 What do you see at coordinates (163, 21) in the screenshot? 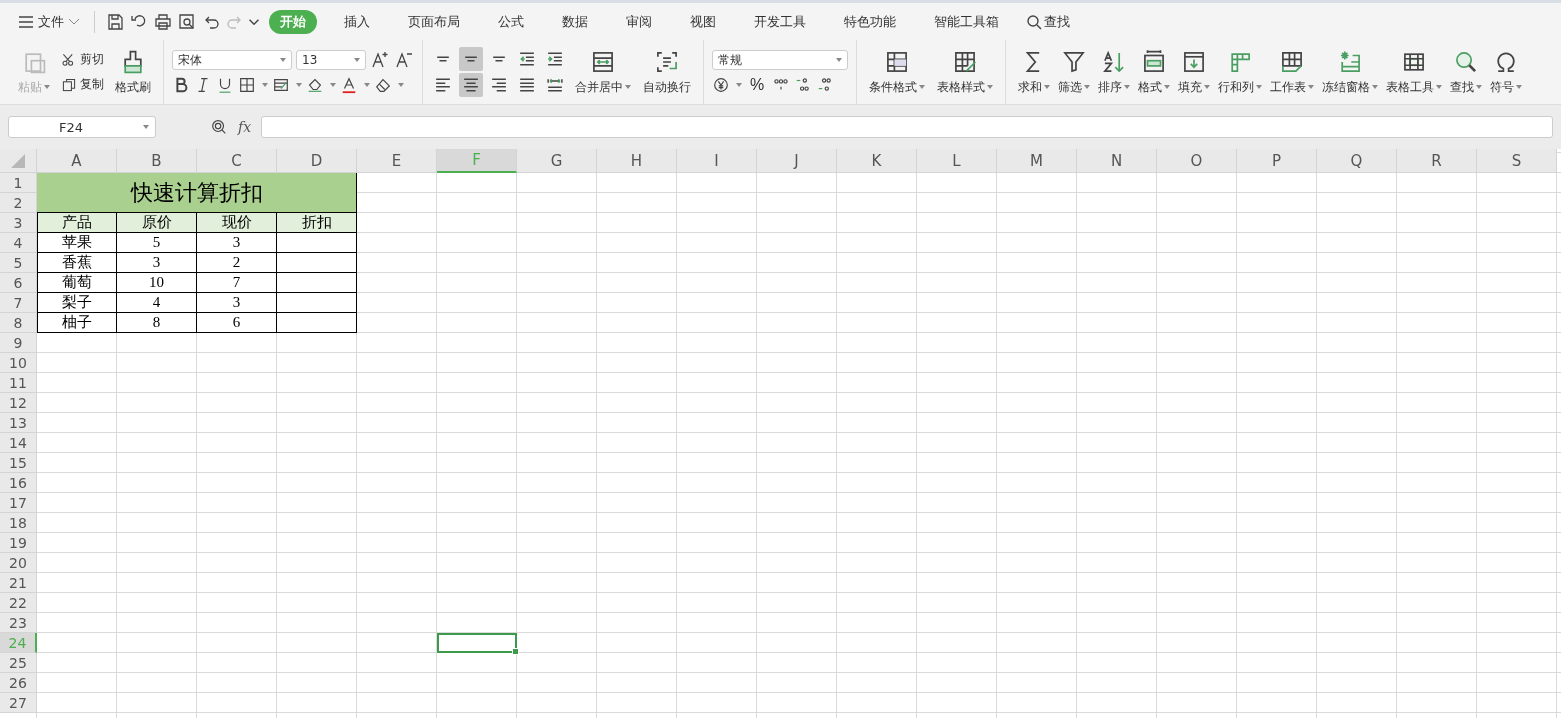
I see `print-icon` at bounding box center [163, 21].